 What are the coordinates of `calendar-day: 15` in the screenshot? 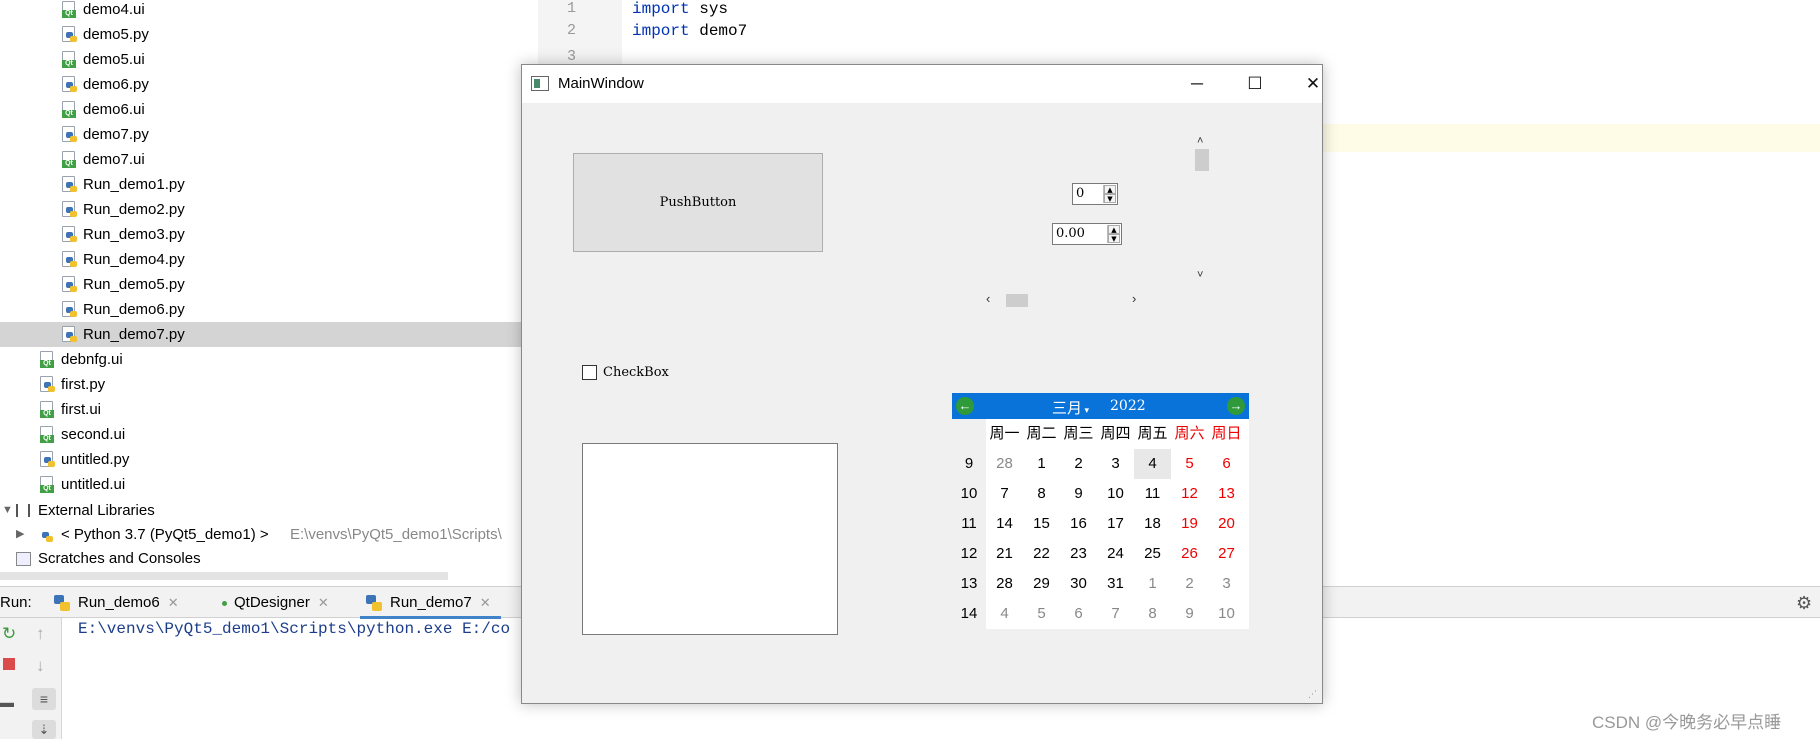 It's located at (1041, 524).